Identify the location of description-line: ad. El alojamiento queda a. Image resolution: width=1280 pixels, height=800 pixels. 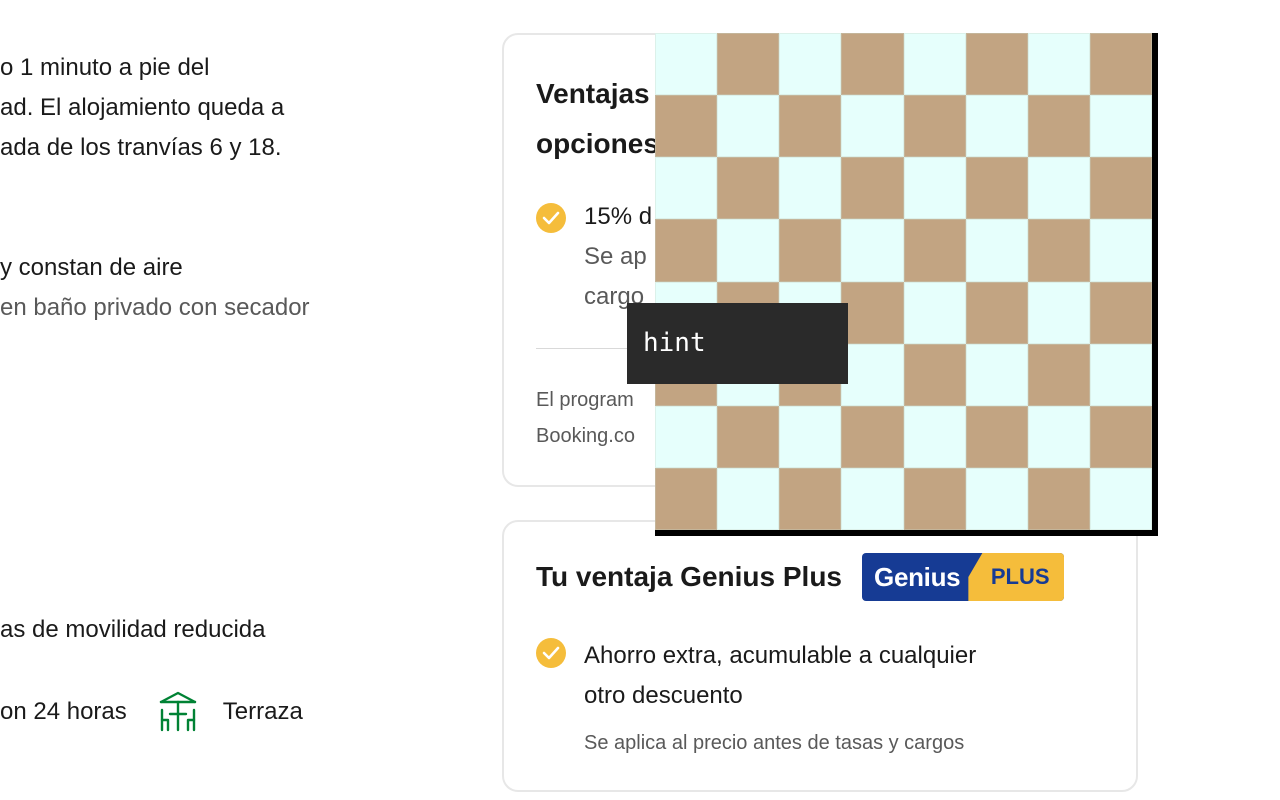
(142, 107).